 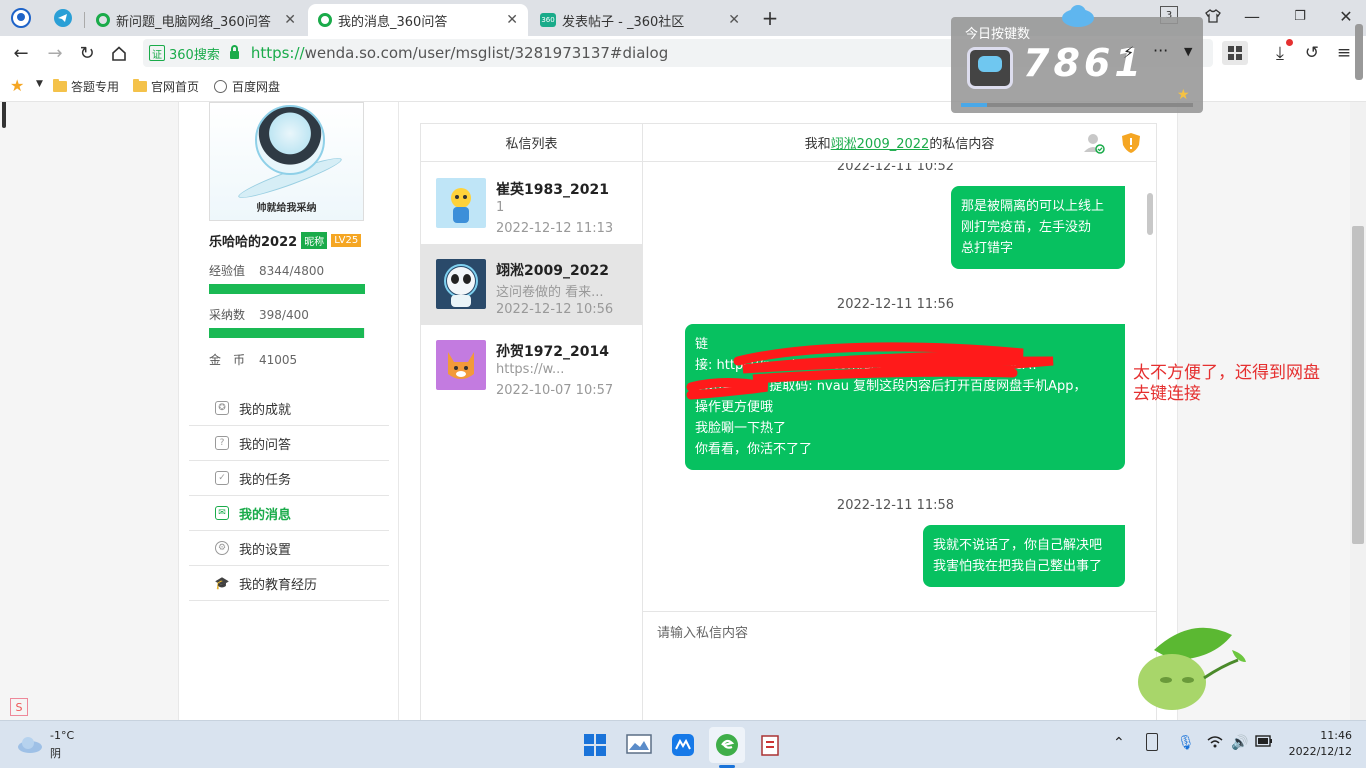 I want to click on tablet-icon, so click(x=1152, y=742).